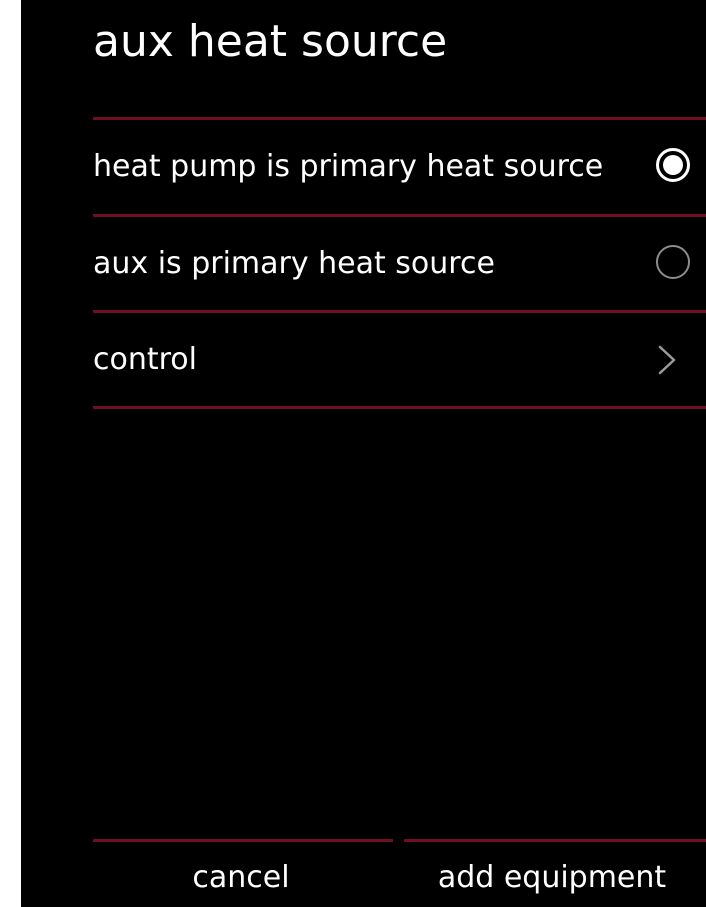 This screenshot has width=706, height=907. What do you see at coordinates (667, 360) in the screenshot?
I see `chevron-right-icon` at bounding box center [667, 360].